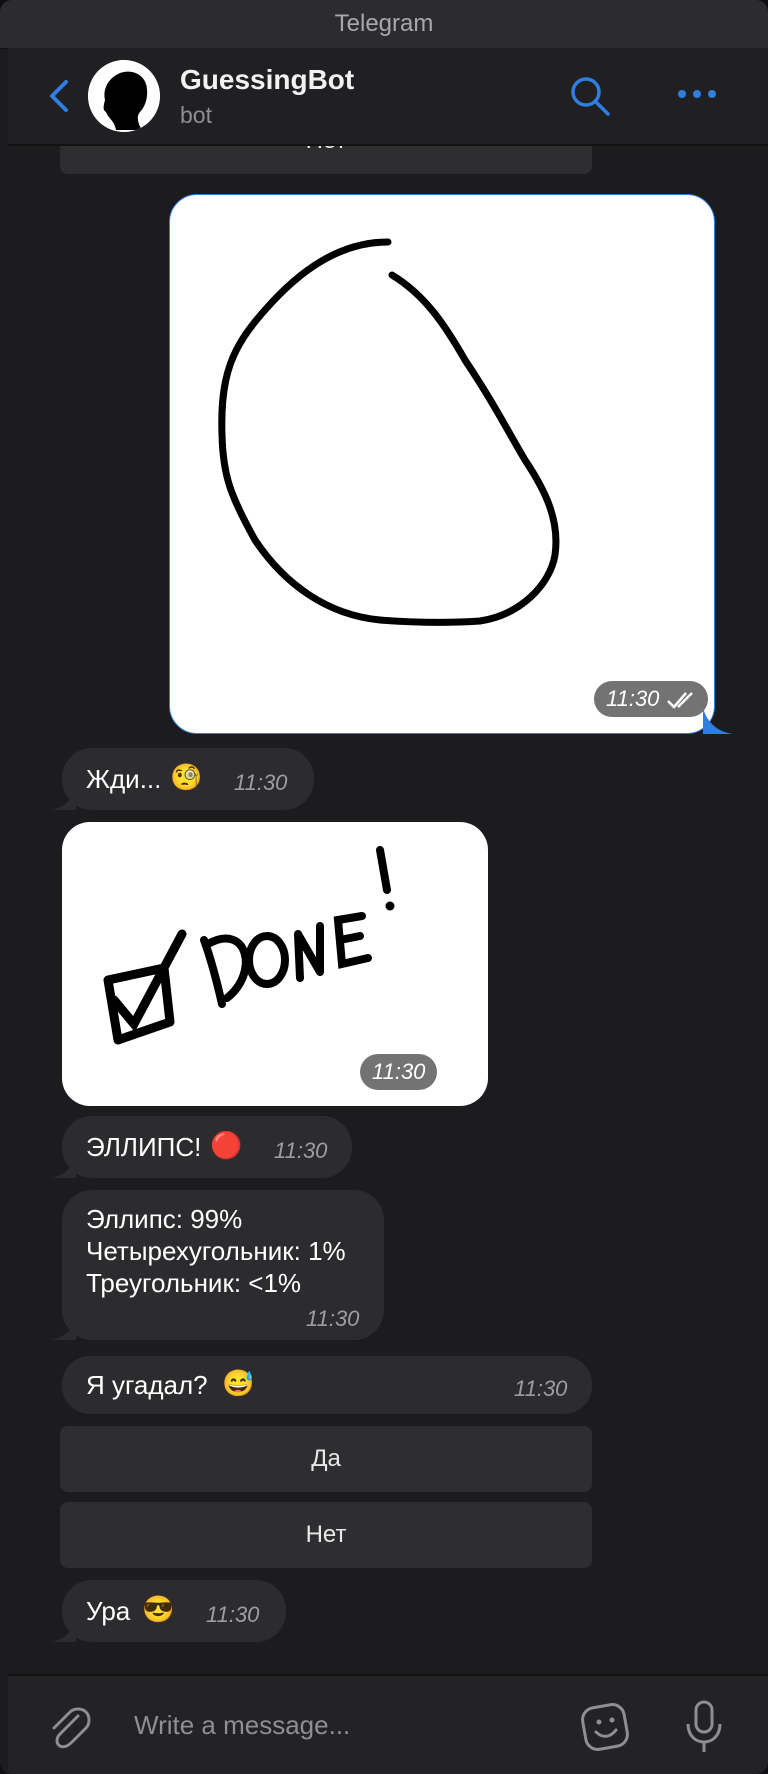  I want to click on microphone-icon, so click(704, 1726).